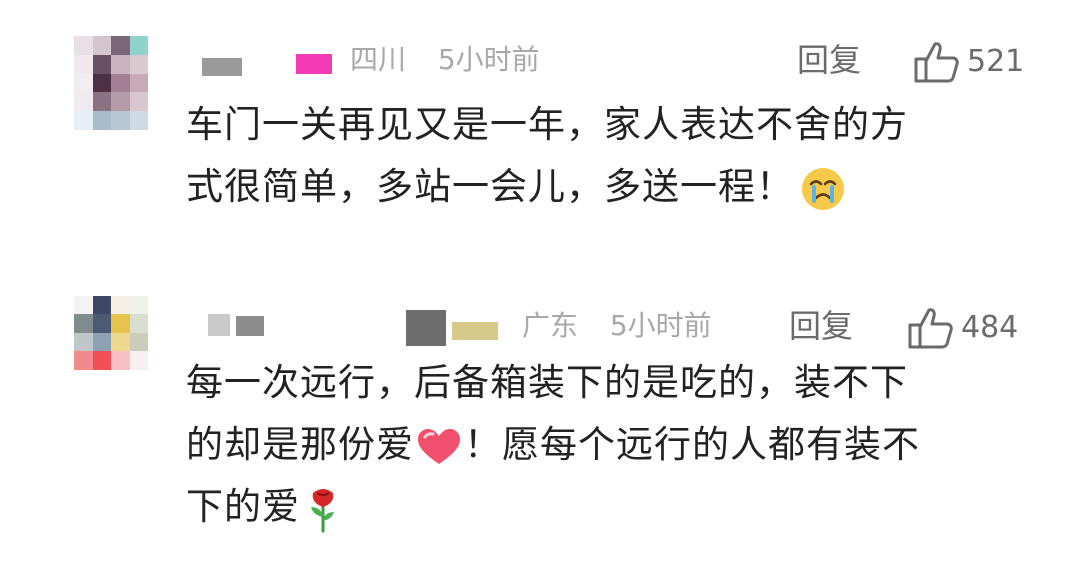  What do you see at coordinates (550, 325) in the screenshot?
I see `region-label: 广东` at bounding box center [550, 325].